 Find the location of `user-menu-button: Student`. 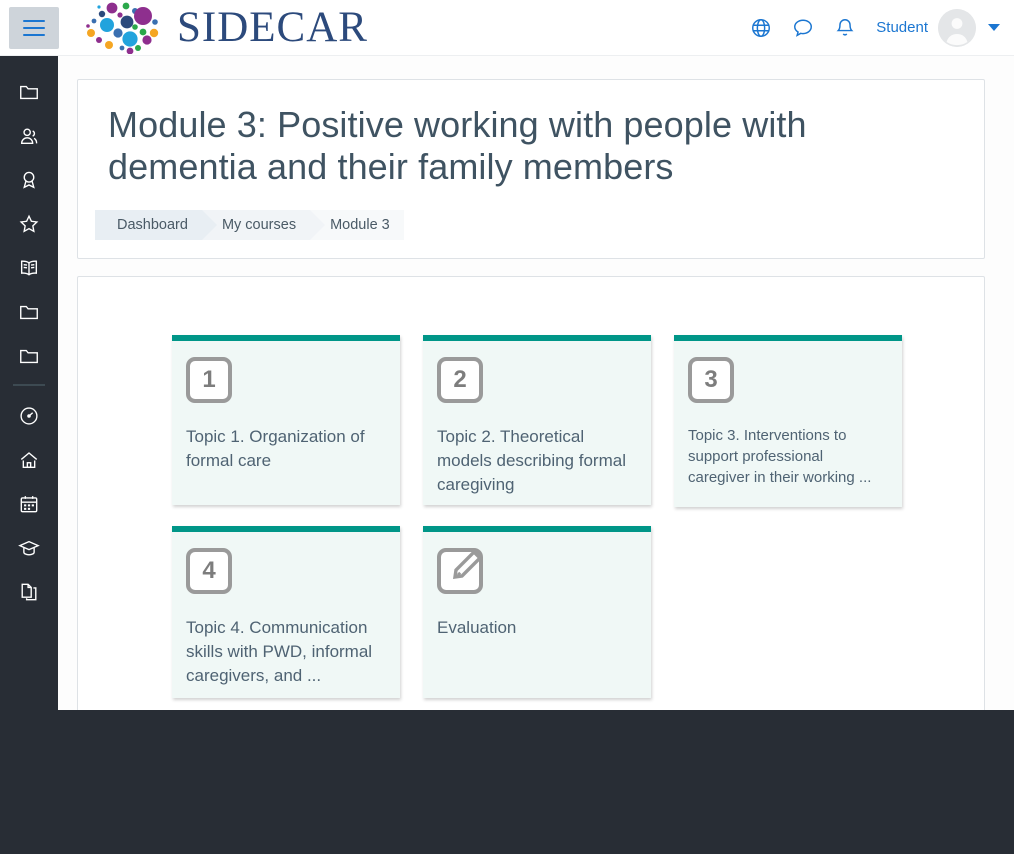

user-menu-button: Student is located at coordinates (938, 27).